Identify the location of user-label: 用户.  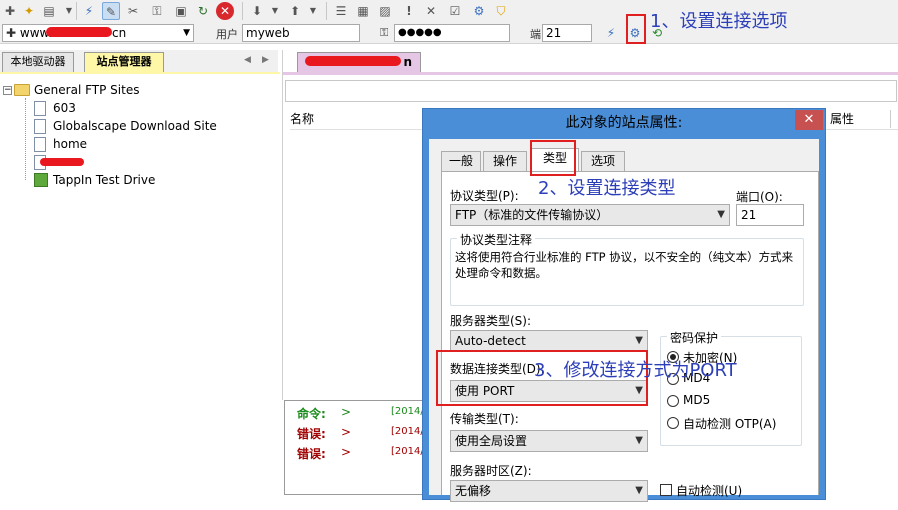
(227, 34).